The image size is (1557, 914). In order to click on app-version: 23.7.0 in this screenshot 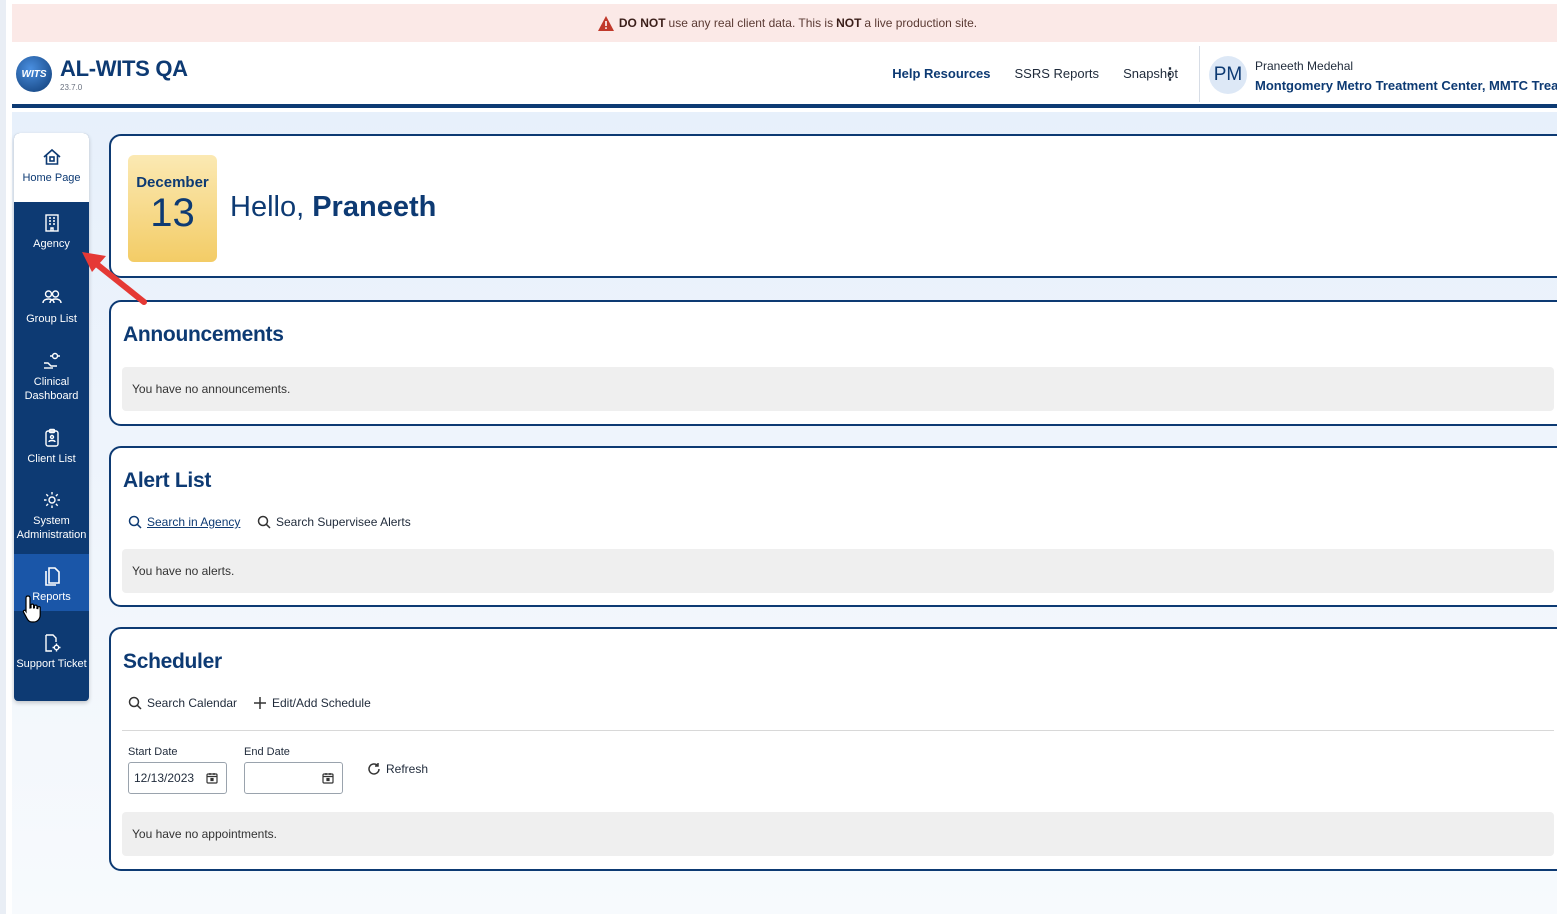, I will do `click(71, 87)`.